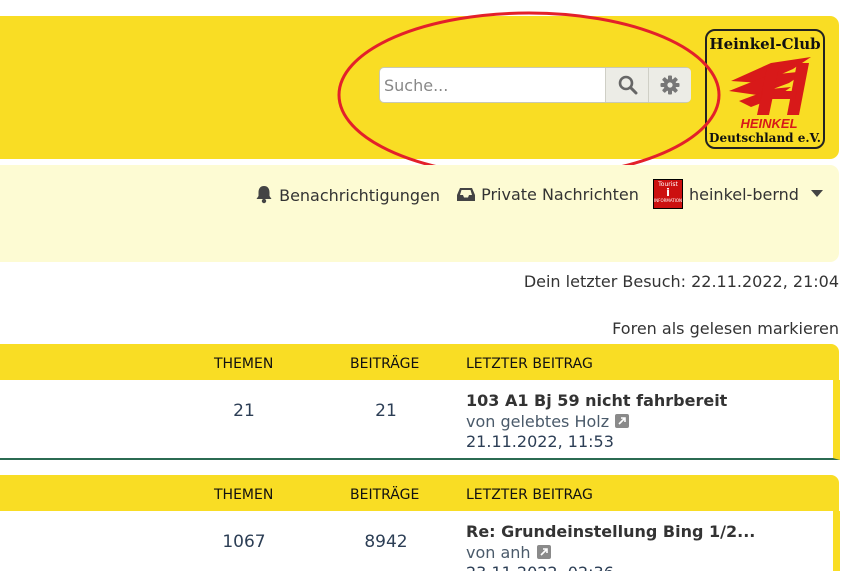  I want to click on last-post-author: von gelebtes Holz, so click(537, 421).